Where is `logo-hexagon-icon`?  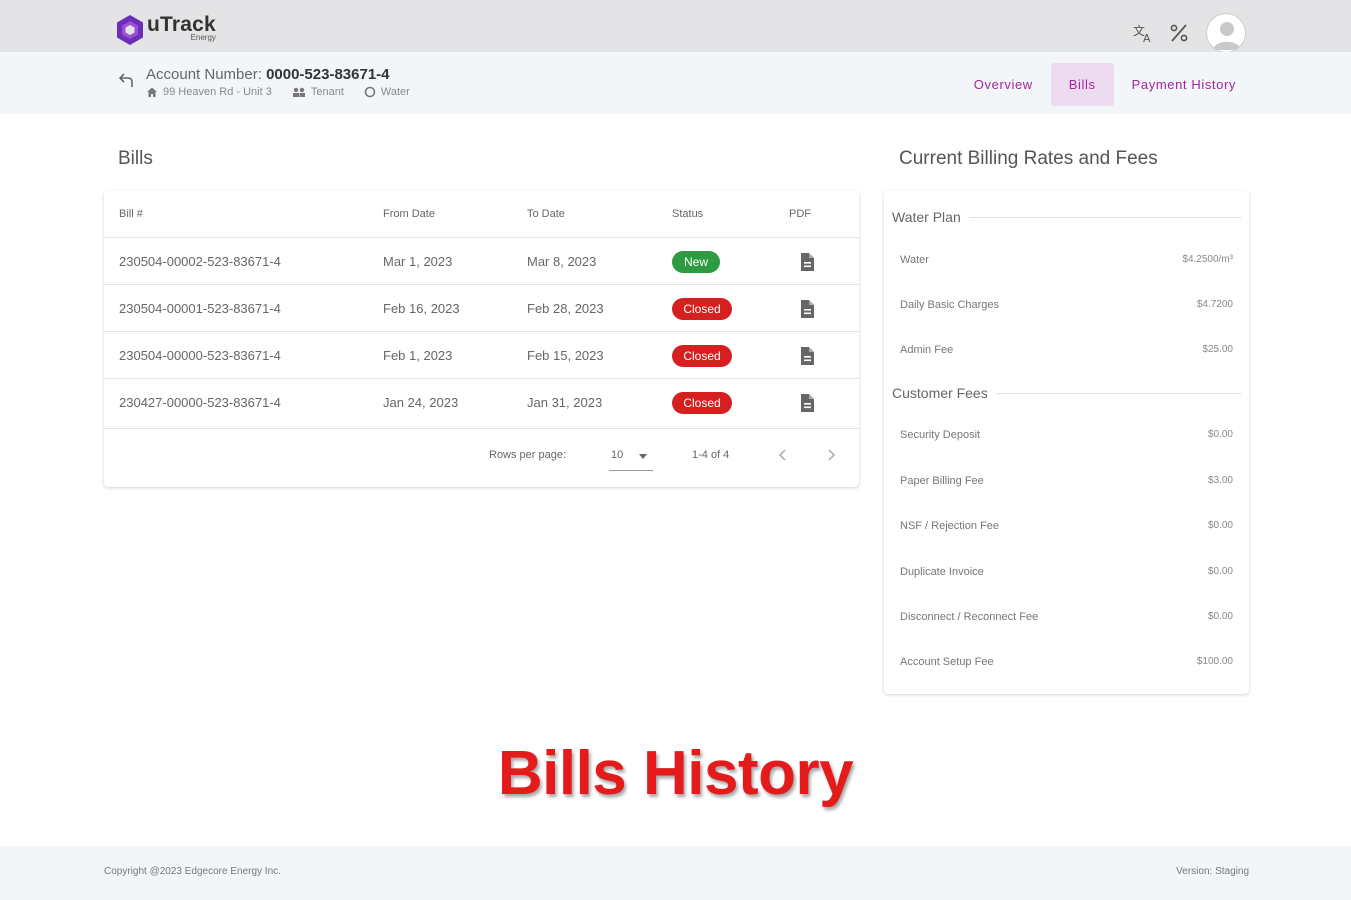
logo-hexagon-icon is located at coordinates (130, 30).